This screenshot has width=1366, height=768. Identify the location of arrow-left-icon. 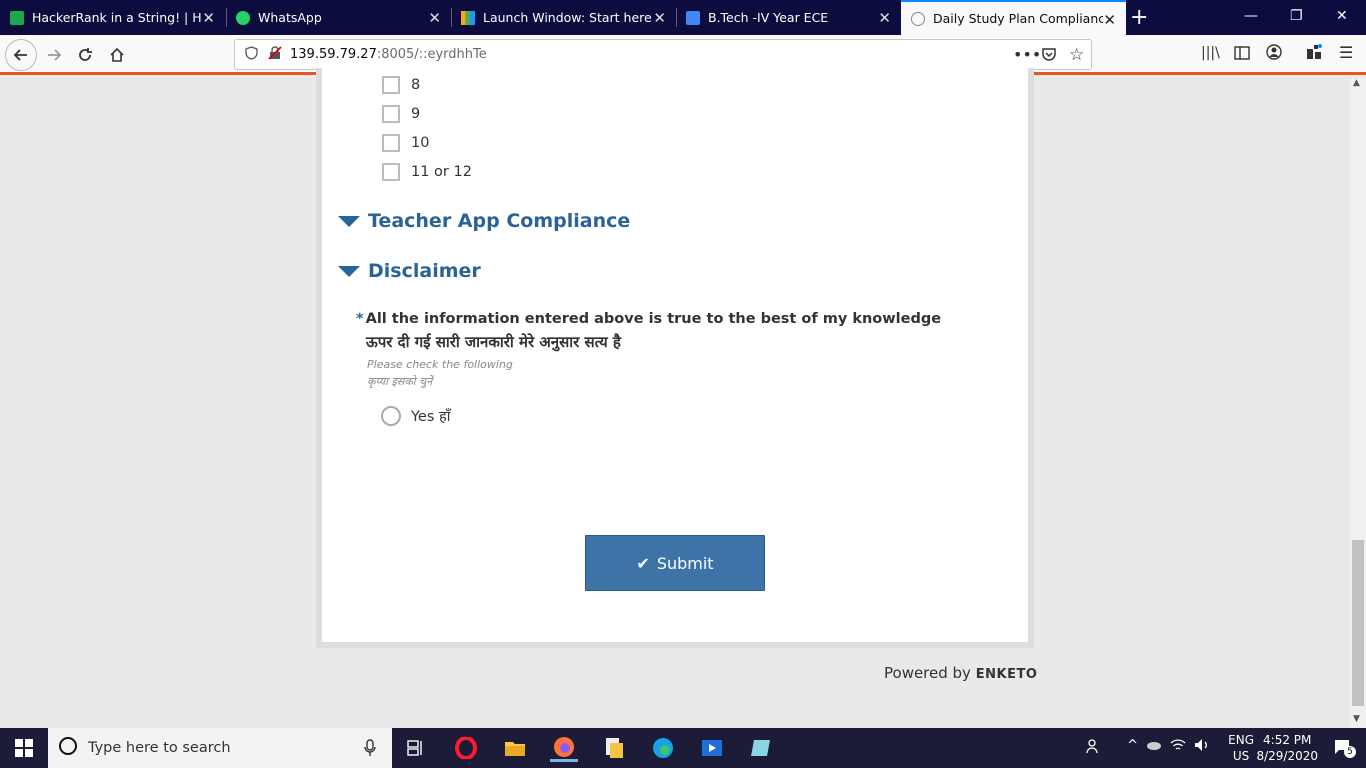
(20, 55).